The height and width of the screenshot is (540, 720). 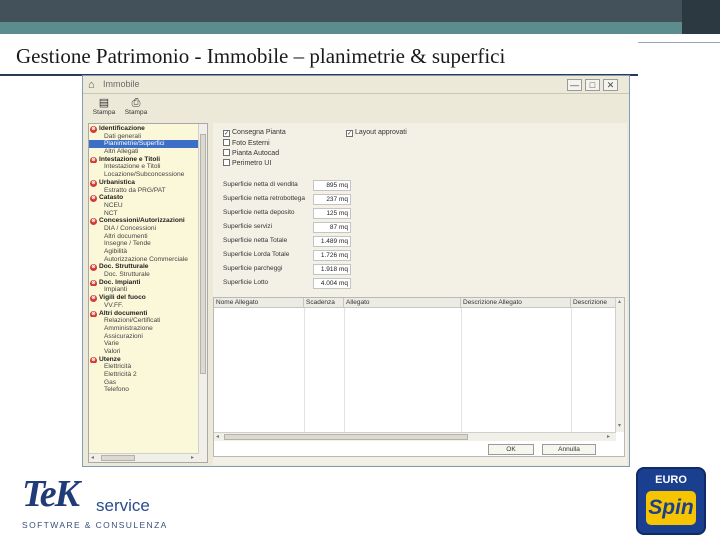 I want to click on tree-item: Insegne / Tende, so click(x=144, y=244).